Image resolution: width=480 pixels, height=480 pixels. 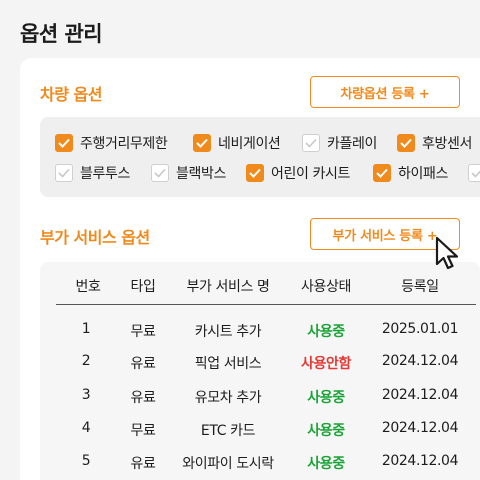 What do you see at coordinates (385, 92) in the screenshot?
I see `register-vehicle-option-button: 차량옵션 등록 +` at bounding box center [385, 92].